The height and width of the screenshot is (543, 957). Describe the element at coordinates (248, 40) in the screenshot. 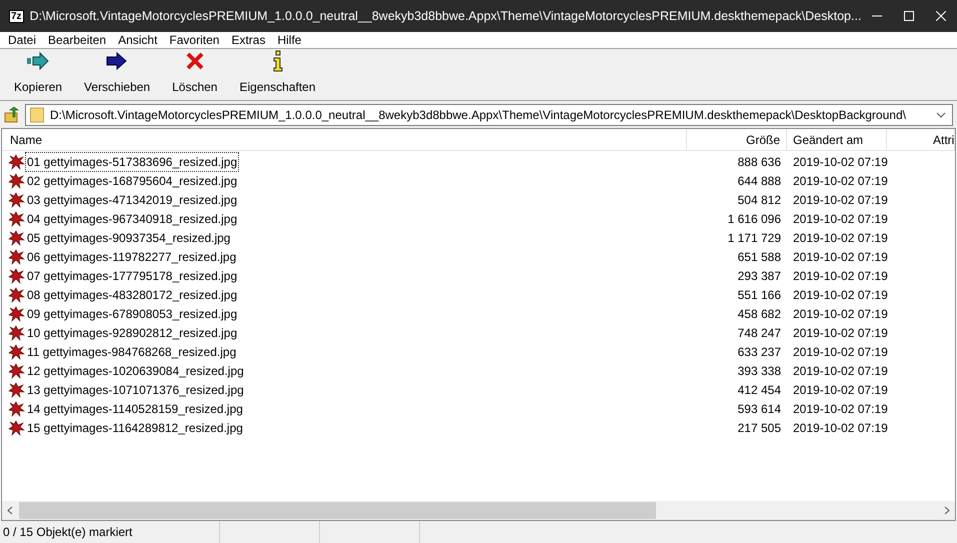

I see `menu-item: Extras` at that location.